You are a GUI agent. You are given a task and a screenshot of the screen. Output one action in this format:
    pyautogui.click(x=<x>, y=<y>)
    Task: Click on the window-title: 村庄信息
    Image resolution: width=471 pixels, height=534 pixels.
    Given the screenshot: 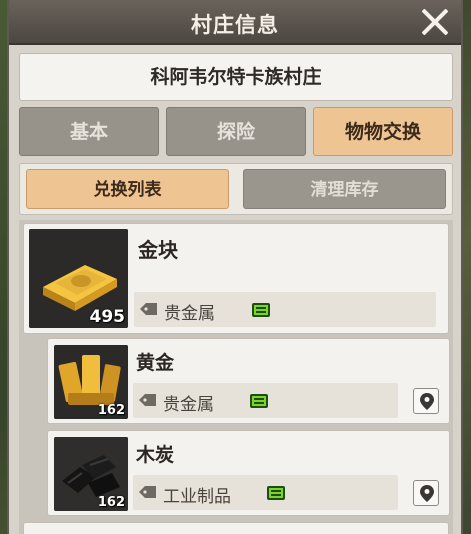 What is the action you would take?
    pyautogui.click(x=235, y=25)
    